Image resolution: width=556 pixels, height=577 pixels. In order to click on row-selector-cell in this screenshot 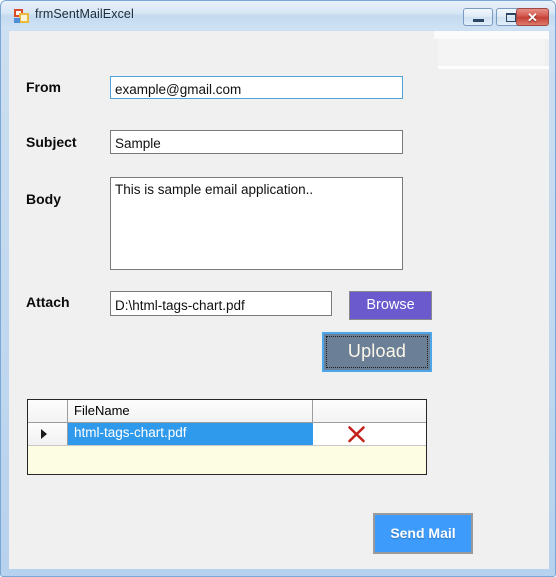, I will do `click(48, 434)`.